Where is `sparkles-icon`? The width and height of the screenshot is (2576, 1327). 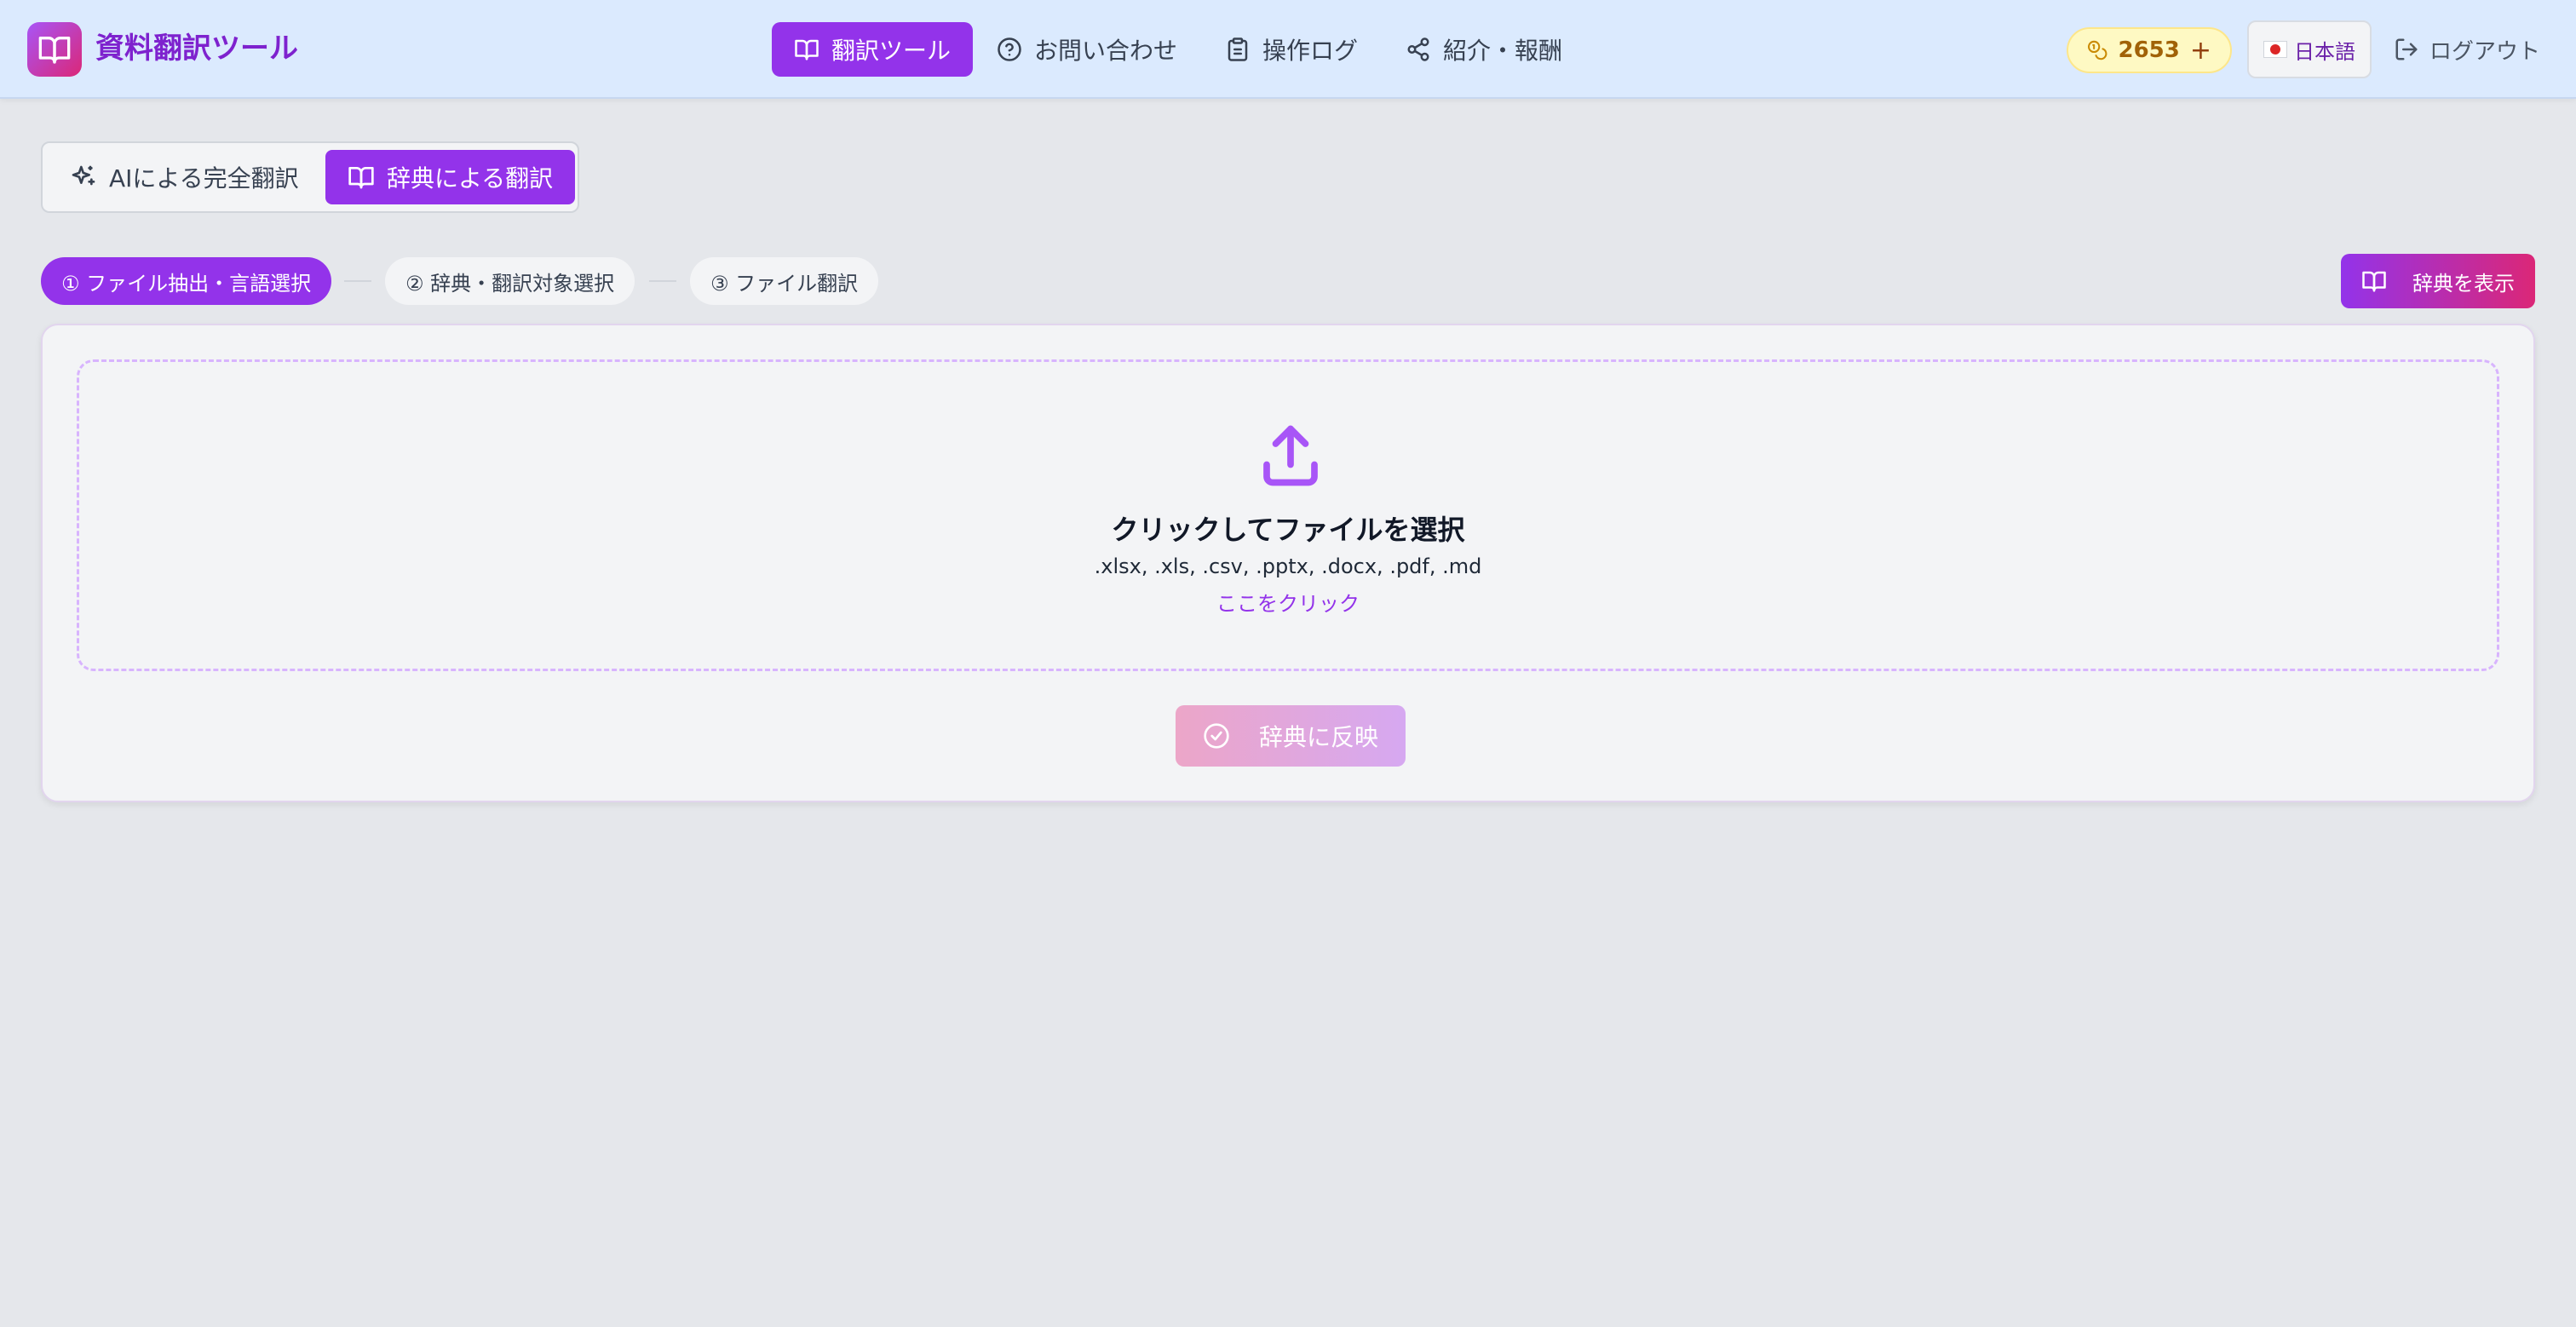
sparkles-icon is located at coordinates (84, 175).